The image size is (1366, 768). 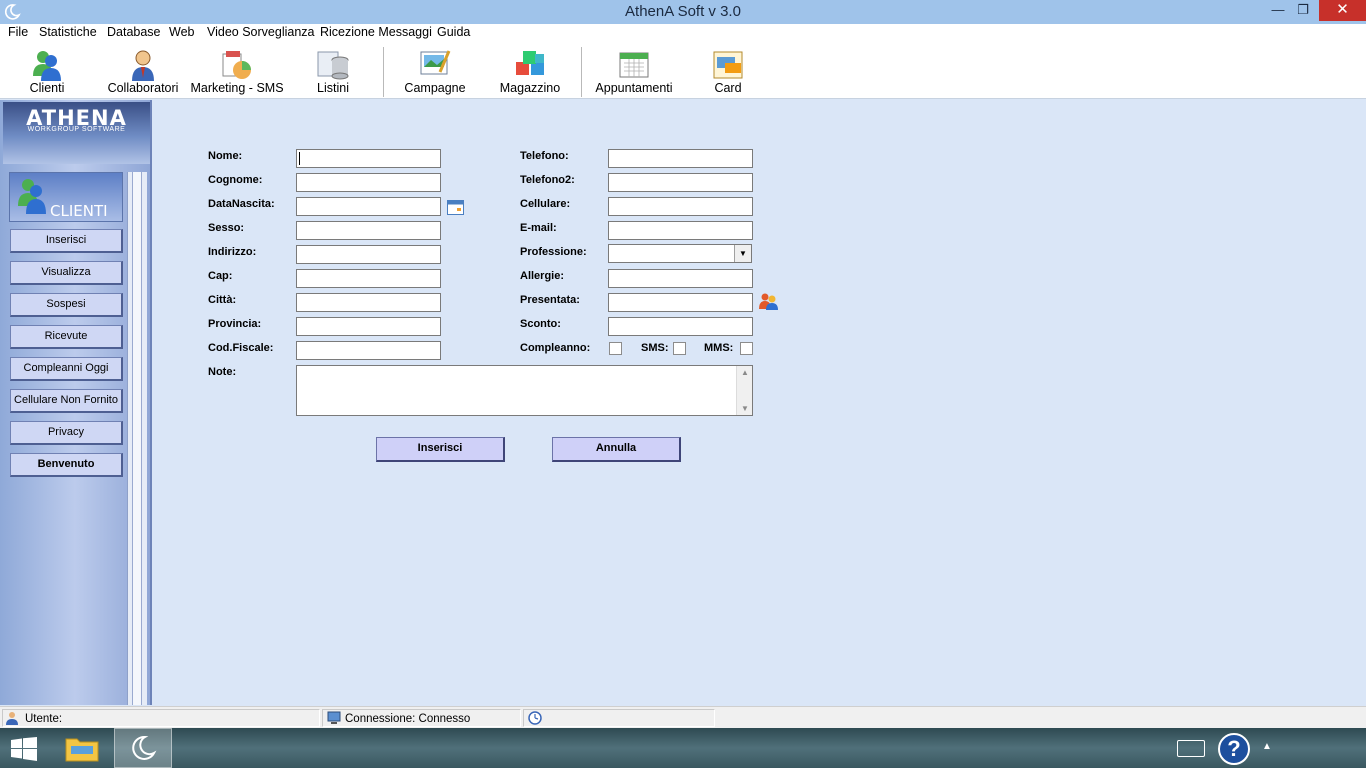 What do you see at coordinates (368, 206) in the screenshot?
I see `datanascita-input` at bounding box center [368, 206].